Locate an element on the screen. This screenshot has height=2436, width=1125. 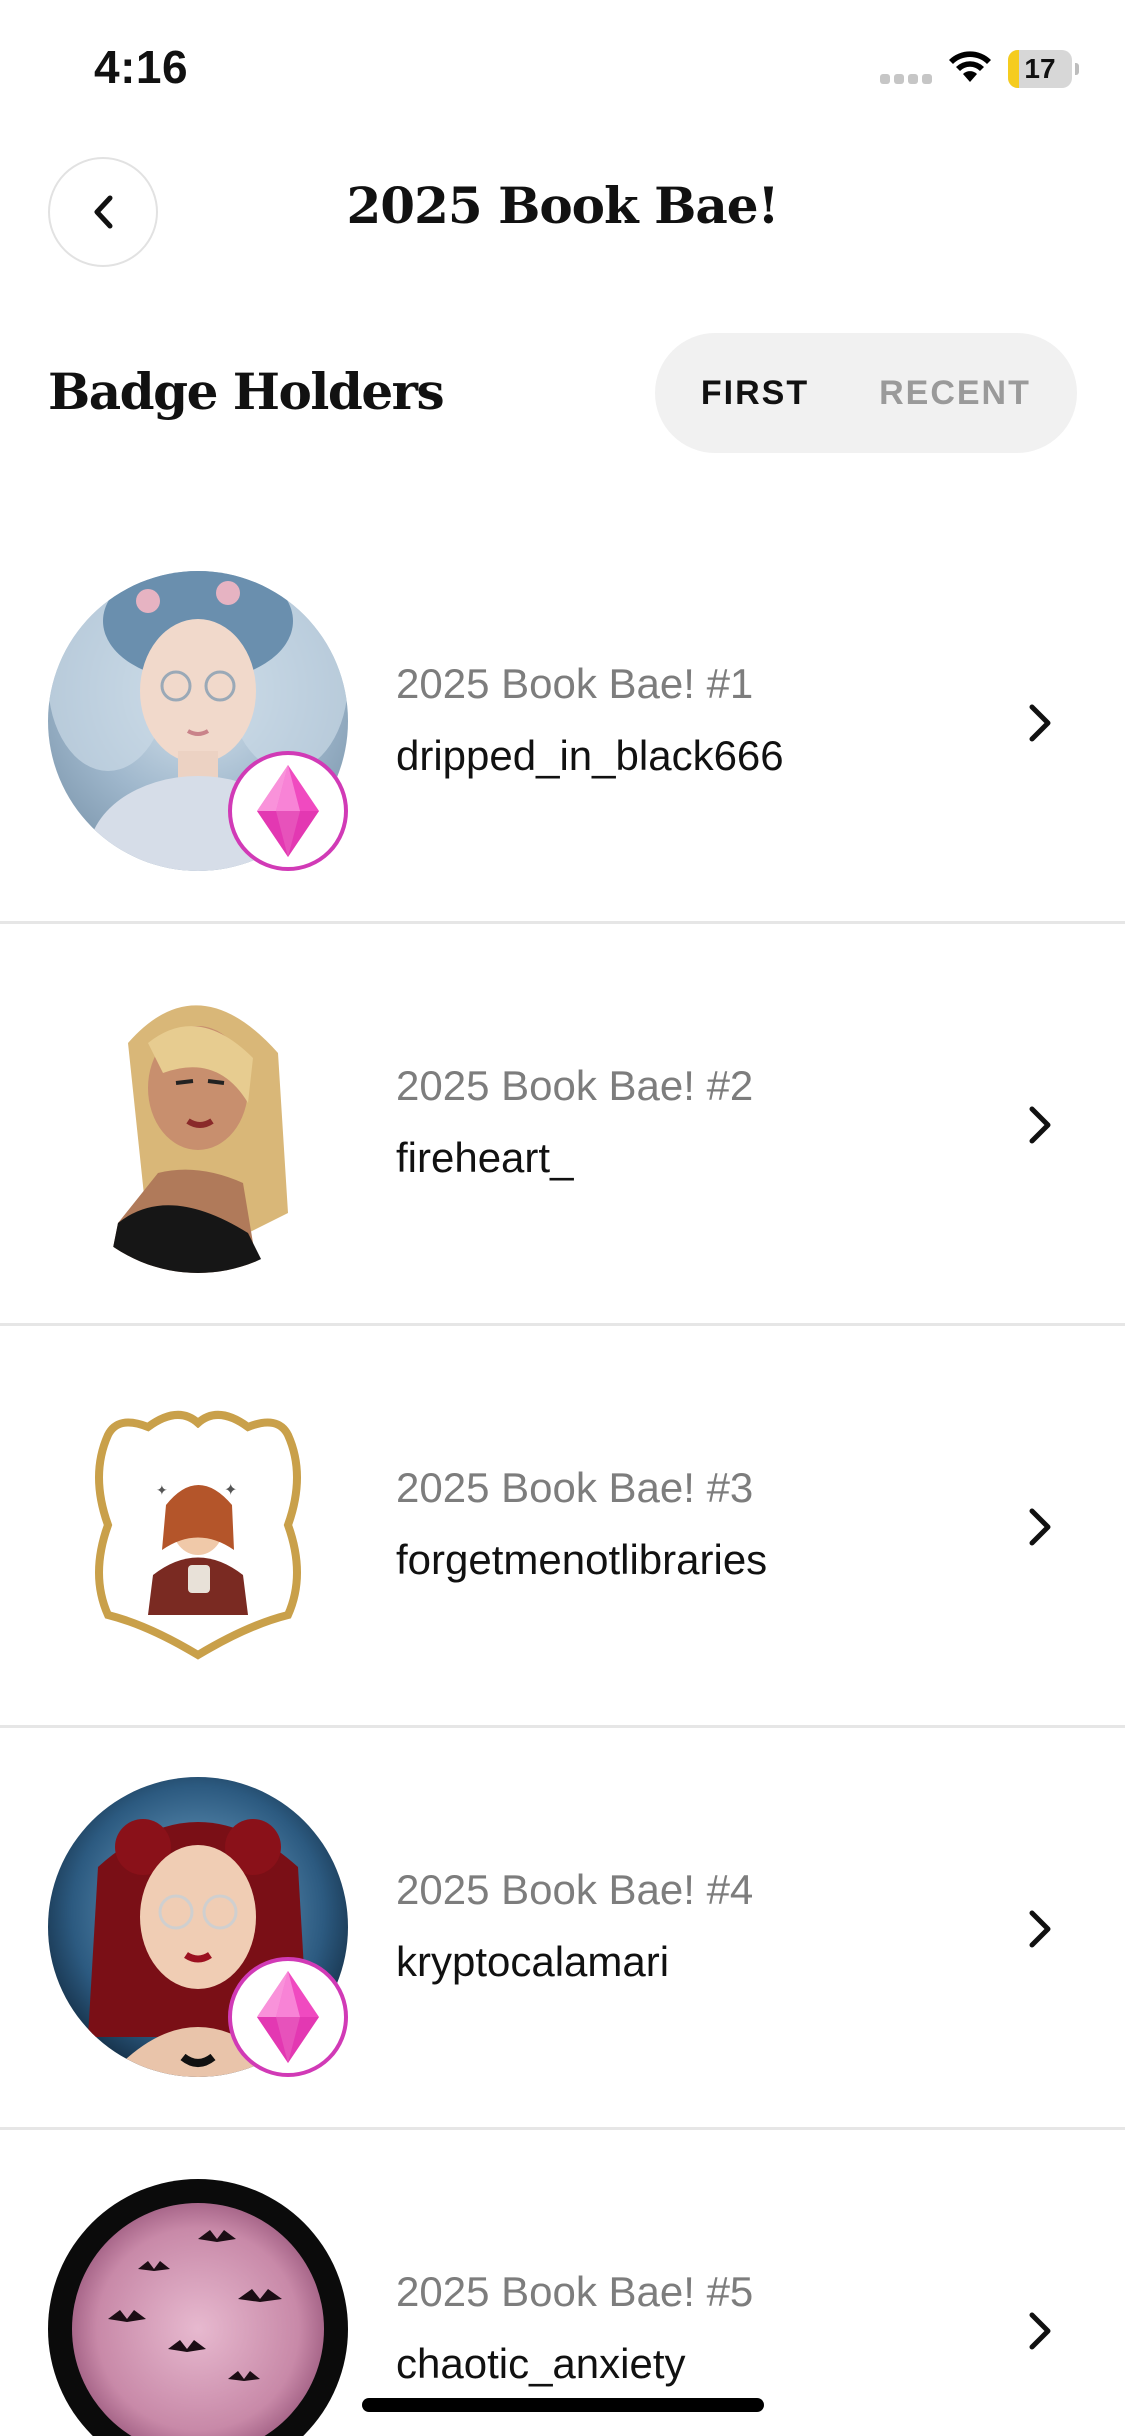
list-item: 2025 Book Bae! #5 chaotic_anxiety is located at coordinates (562, 2283).